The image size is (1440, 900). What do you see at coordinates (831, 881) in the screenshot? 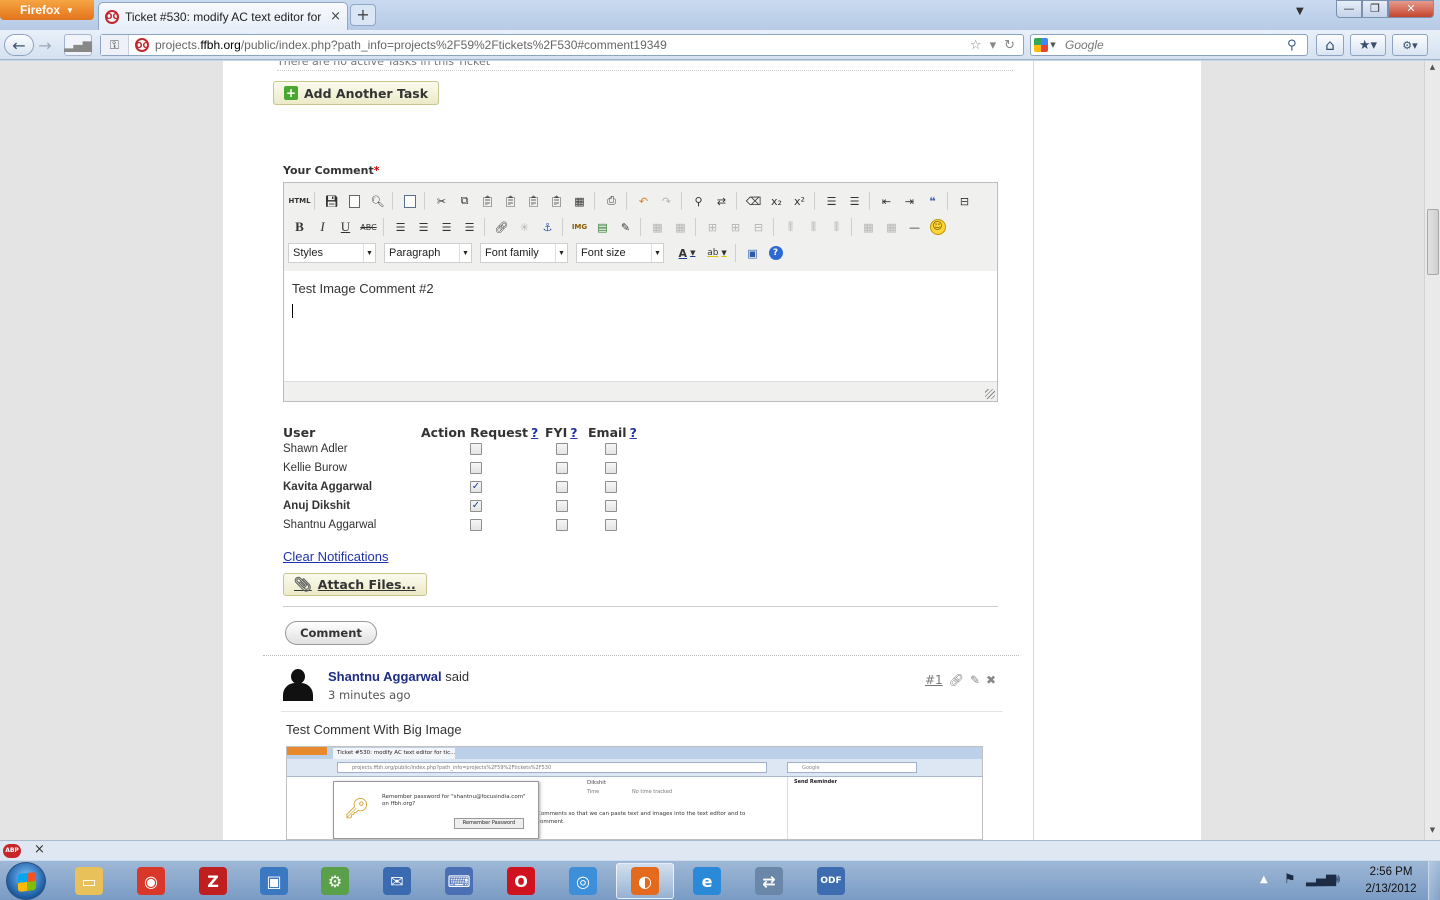
I see `taskbar-app-odf-document: ODF` at bounding box center [831, 881].